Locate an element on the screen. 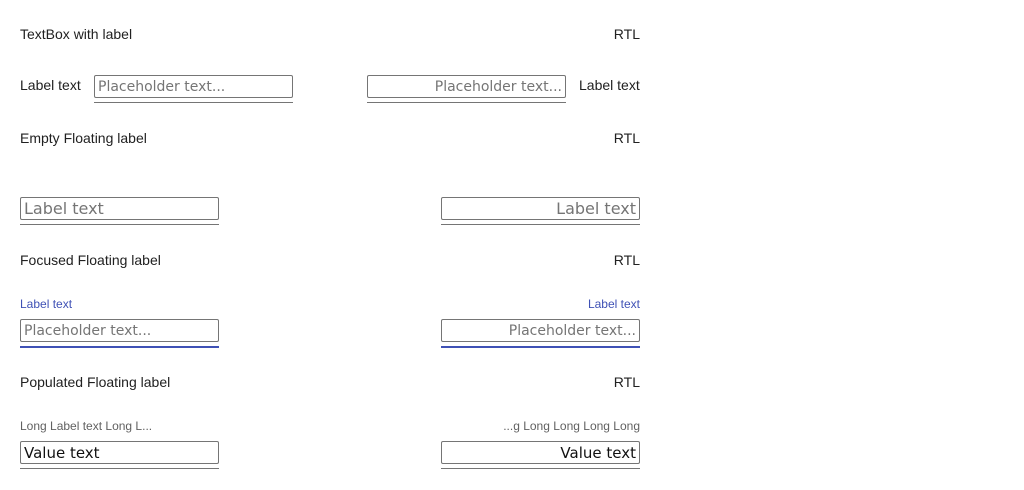 This screenshot has width=1024, height=490. empty-floating-textbox-rtl is located at coordinates (540, 208).